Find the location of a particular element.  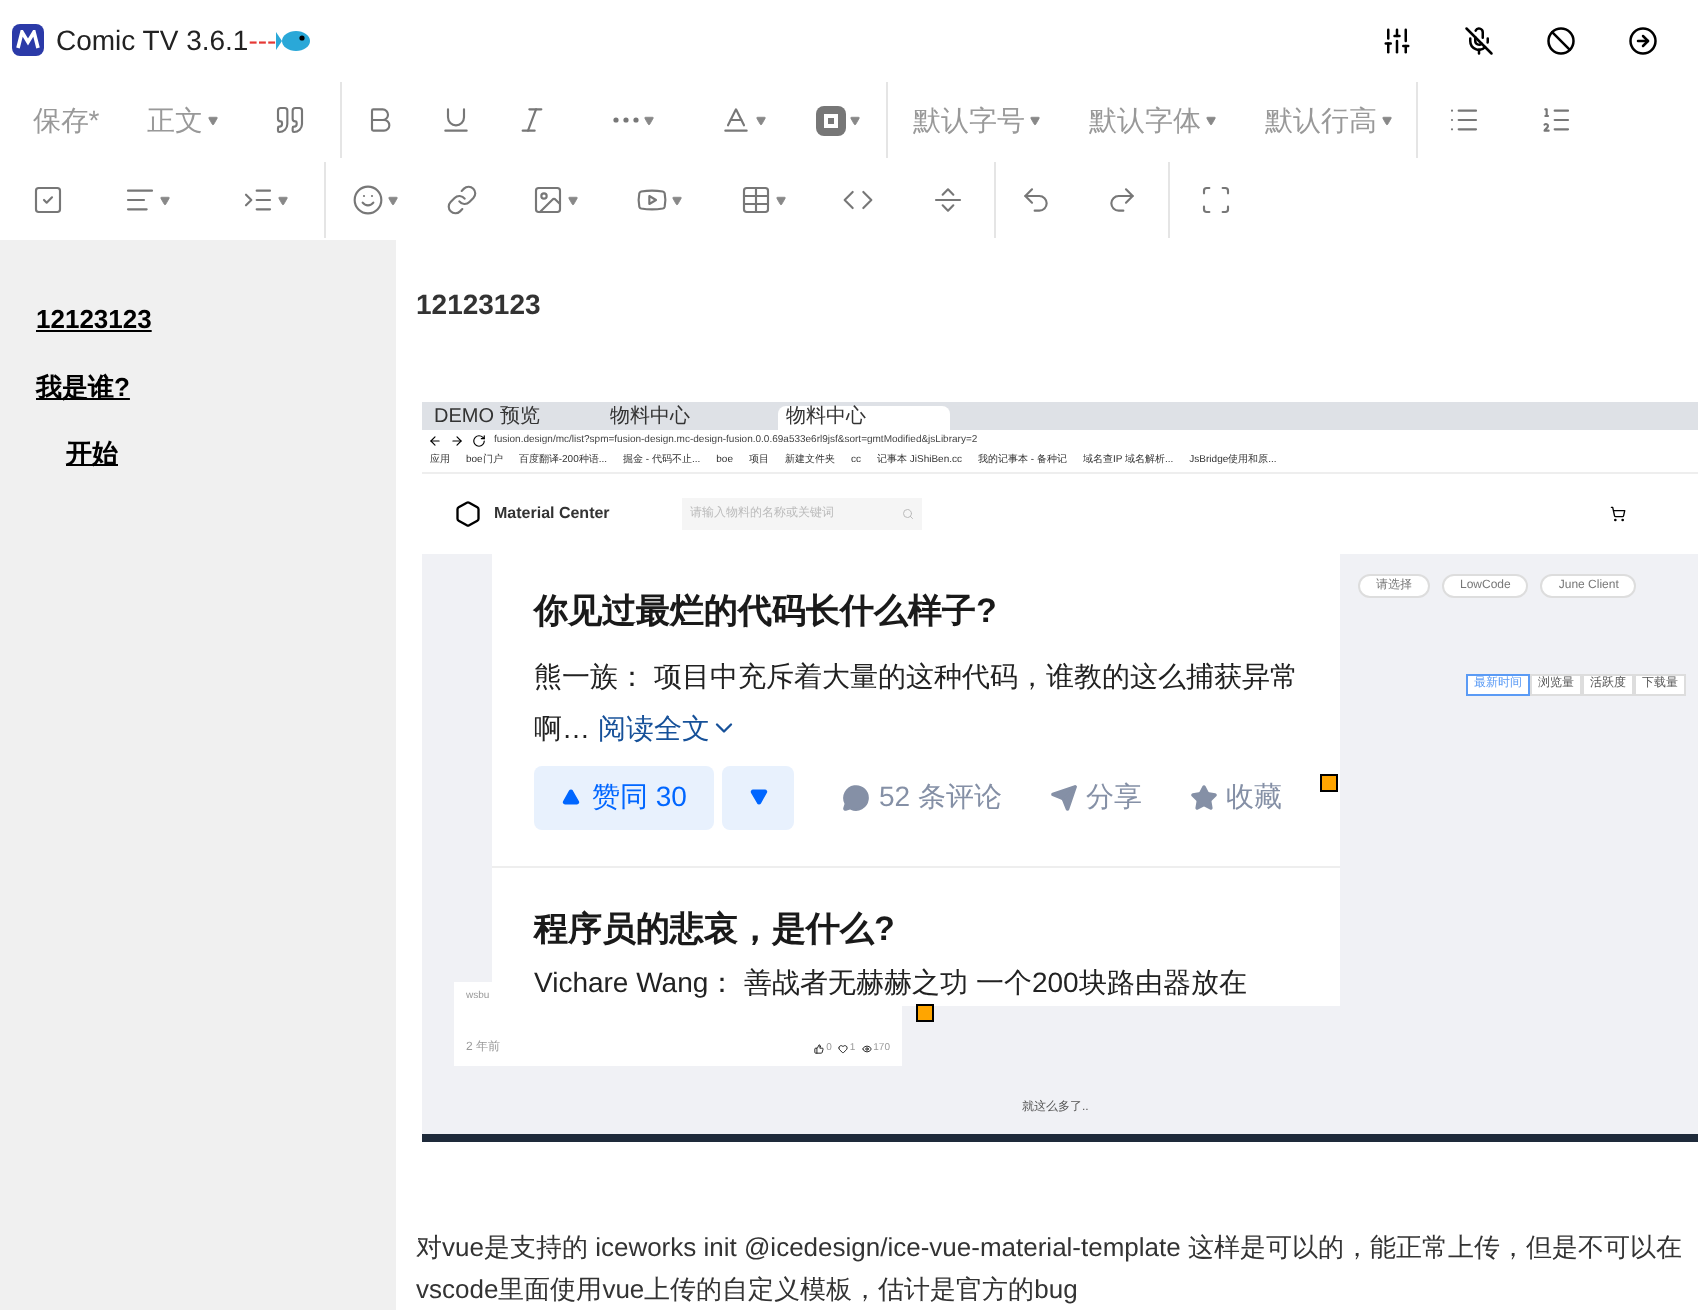

answer-excerpt: Vichare Wang： 善战者无赫赫之功 一个200块路由器放在 is located at coordinates (891, 983).